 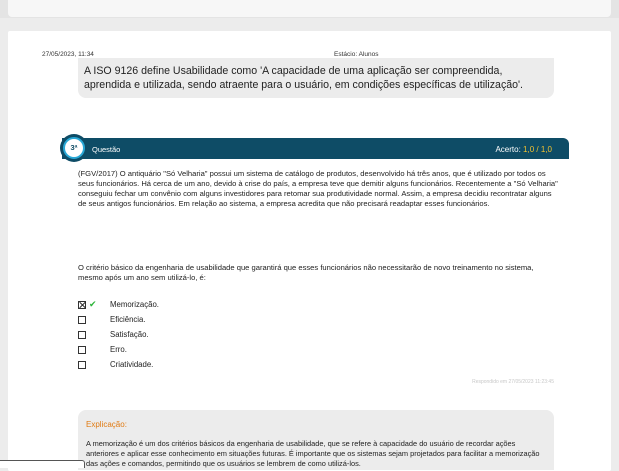 What do you see at coordinates (118, 349) in the screenshot?
I see `option-label: Erro.` at bounding box center [118, 349].